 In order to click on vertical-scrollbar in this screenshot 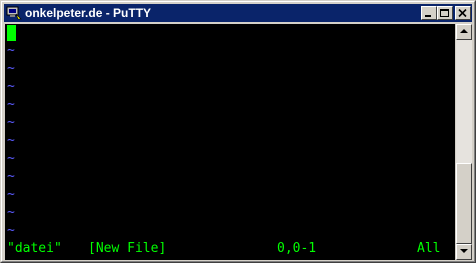, I will do `click(464, 142)`.